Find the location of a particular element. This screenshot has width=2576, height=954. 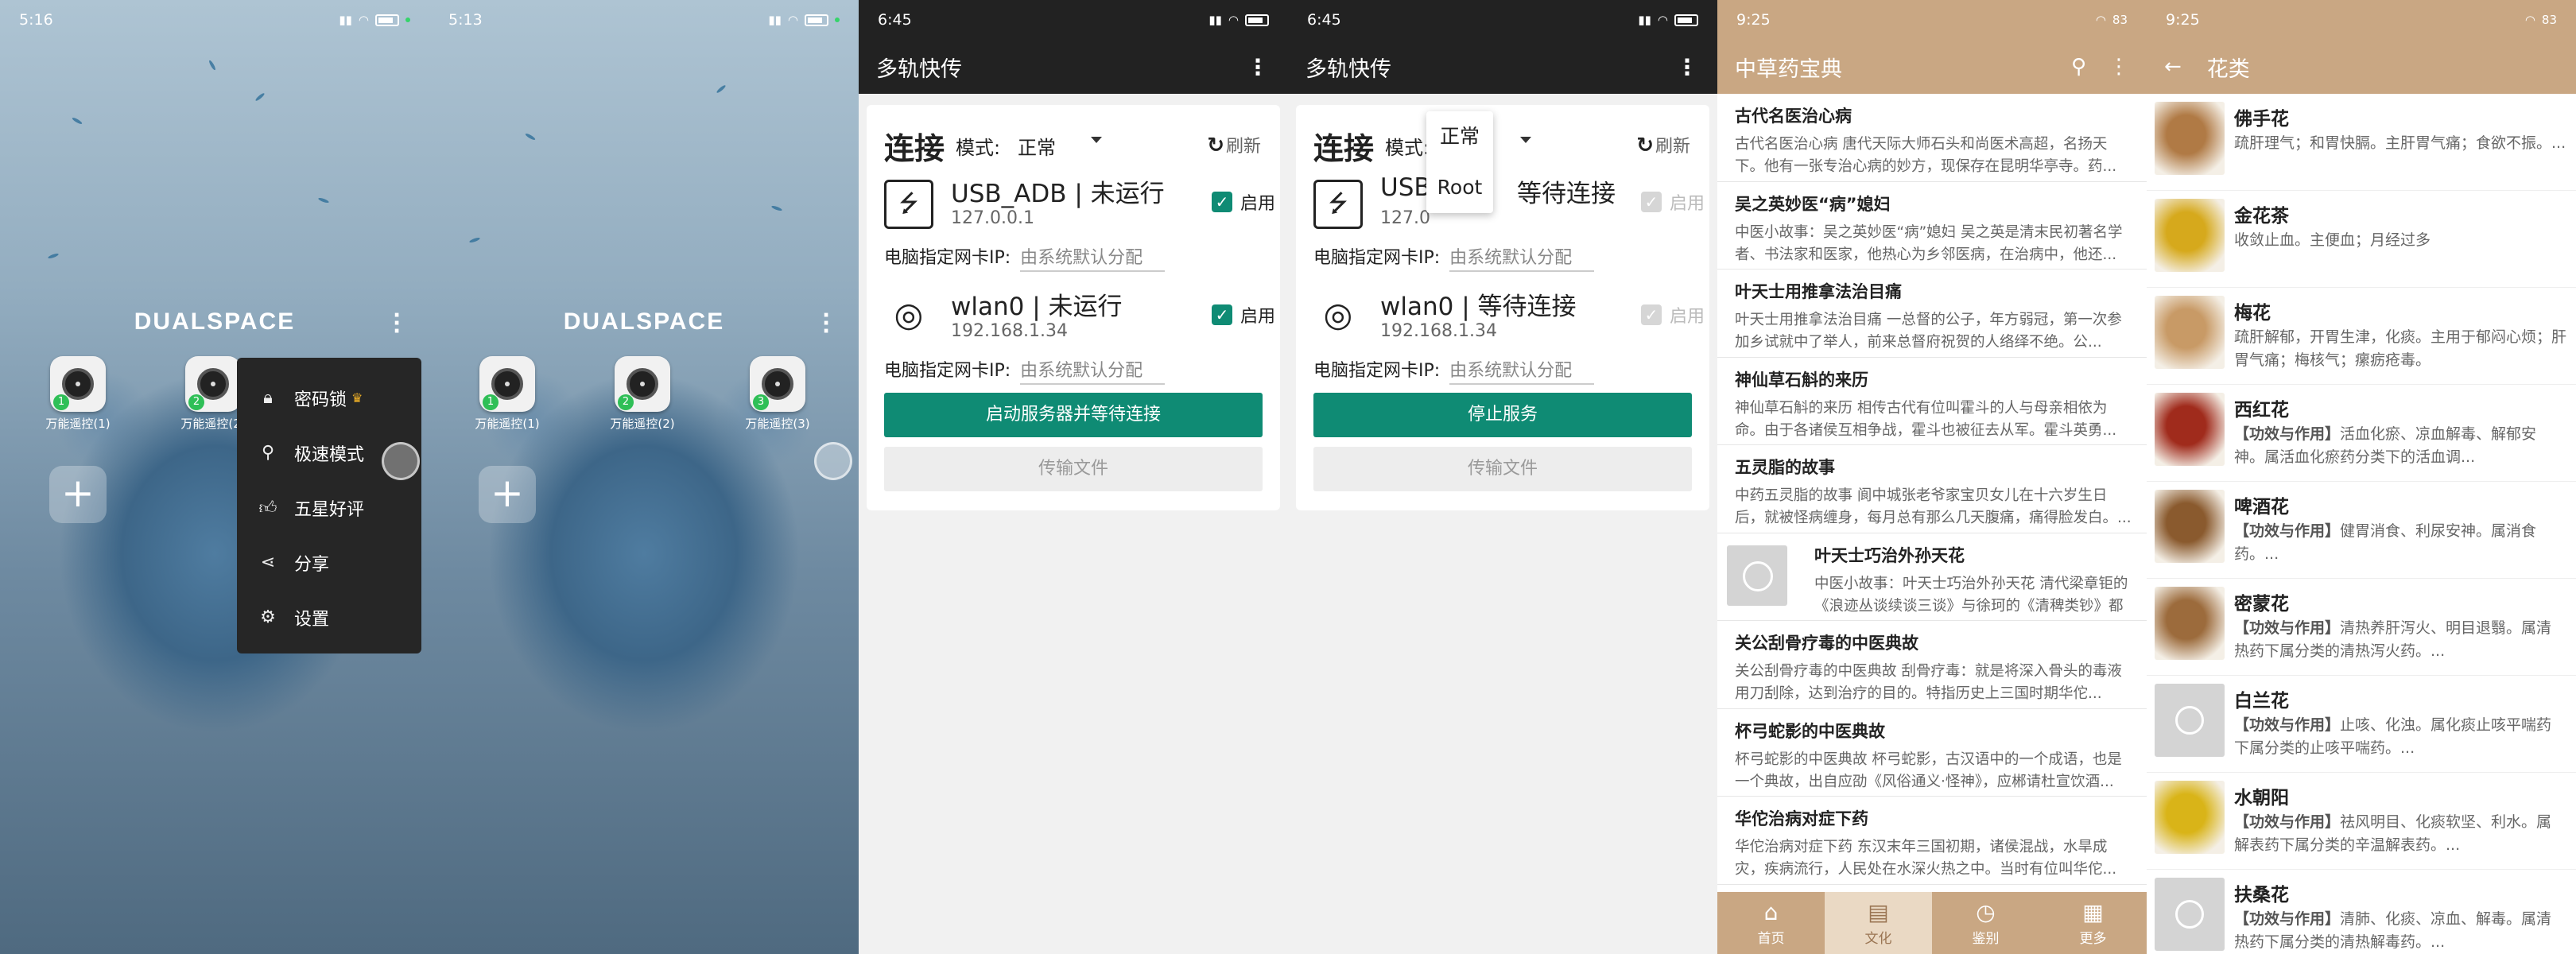

app-label: 万能遥控(1) is located at coordinates (507, 424).